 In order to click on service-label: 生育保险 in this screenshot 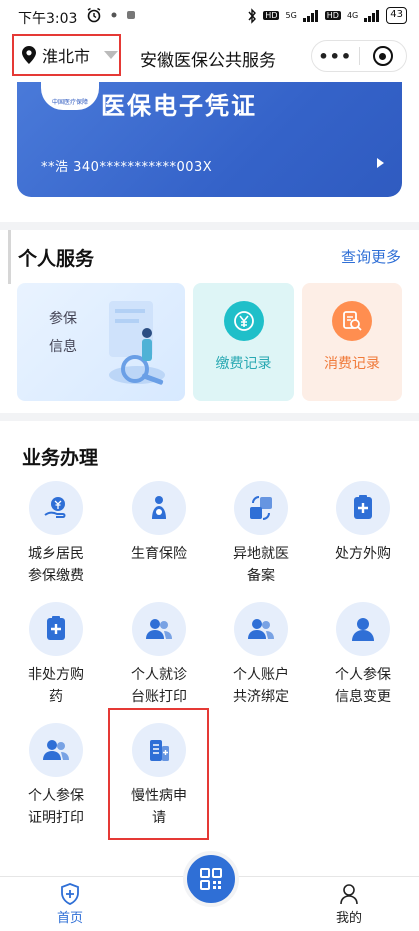, I will do `click(159, 554)`.